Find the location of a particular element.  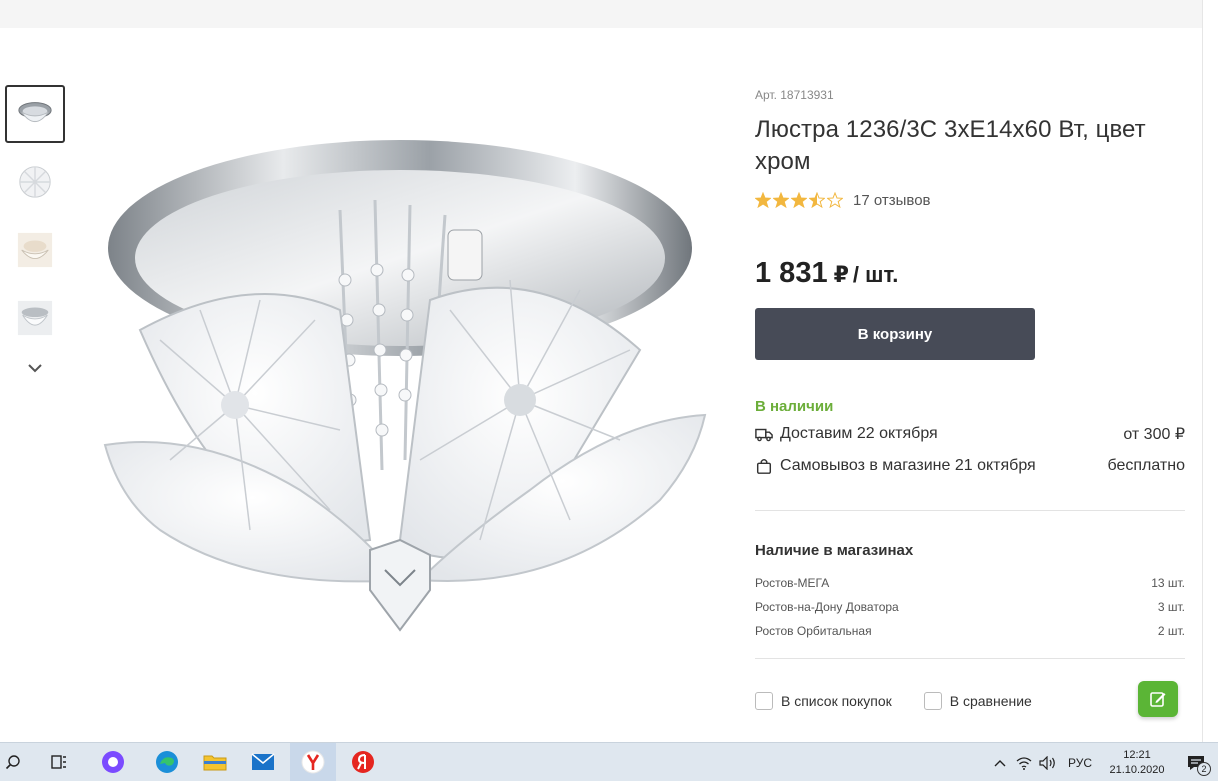

price-block: 1 831 ₽ / шт. is located at coordinates (970, 274).